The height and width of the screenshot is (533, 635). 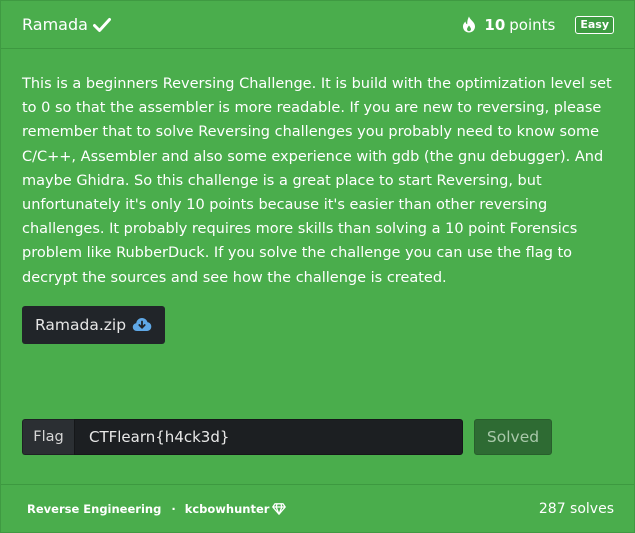 I want to click on fire-icon, so click(x=469, y=24).